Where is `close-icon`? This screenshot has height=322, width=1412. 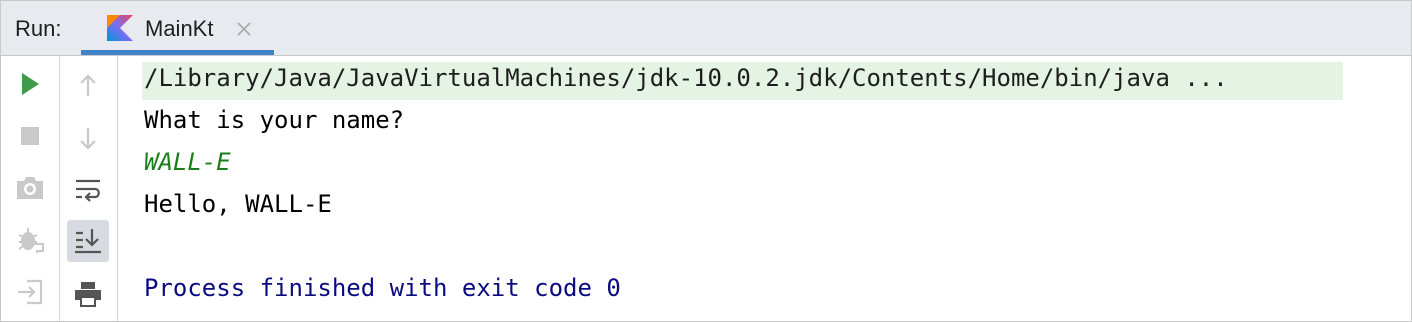
close-icon is located at coordinates (244, 29).